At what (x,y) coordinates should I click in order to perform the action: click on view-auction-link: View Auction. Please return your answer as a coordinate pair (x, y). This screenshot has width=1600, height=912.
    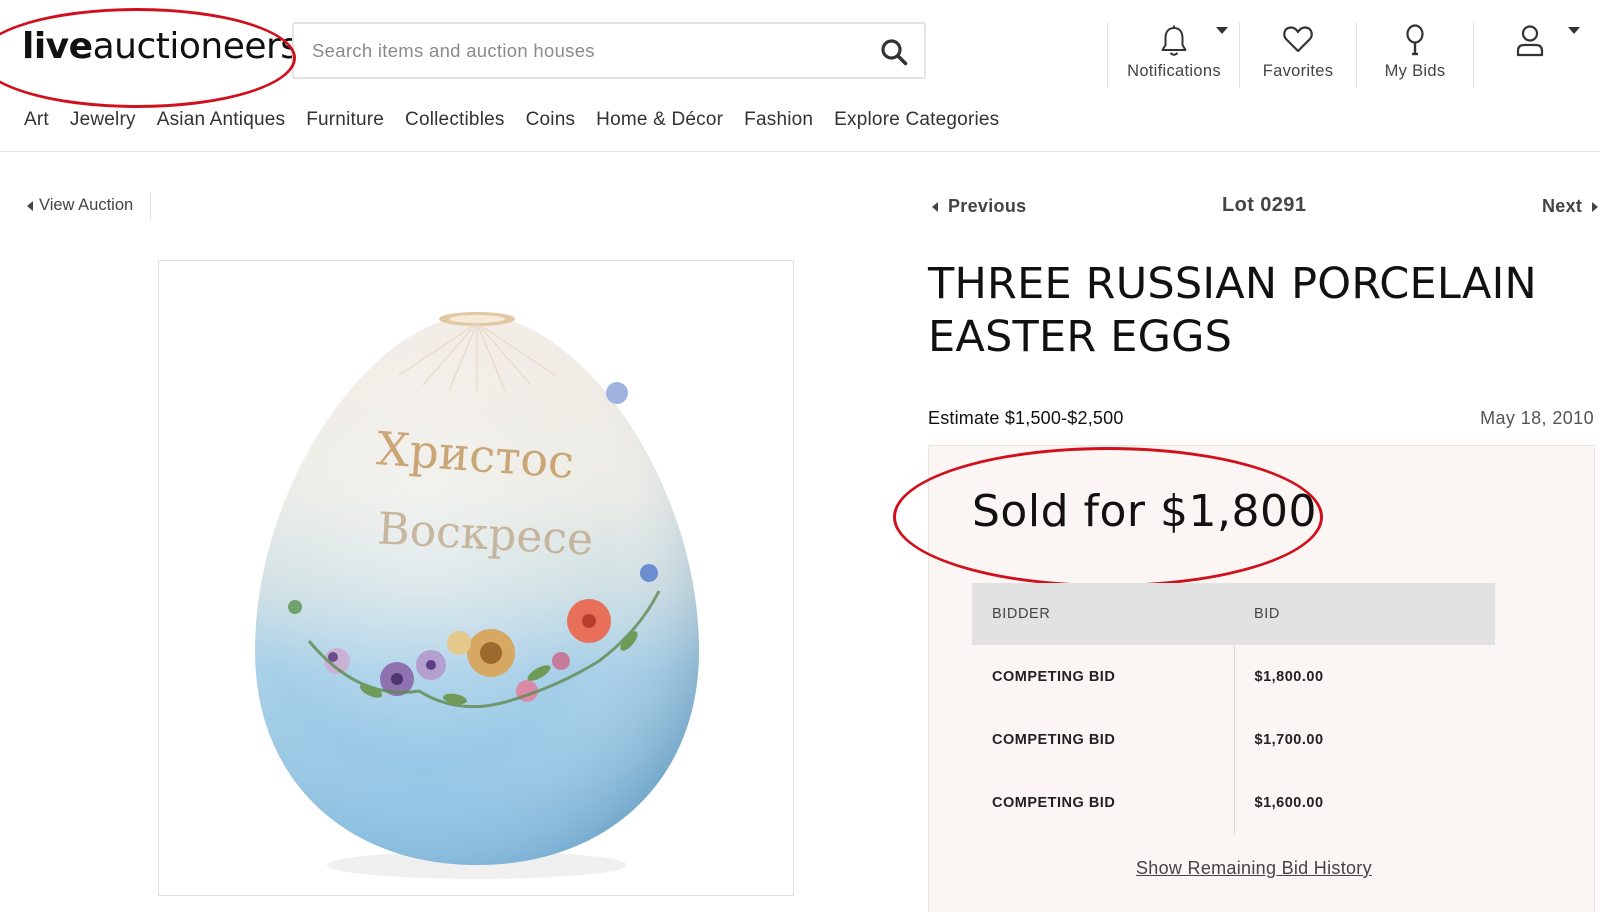
    Looking at the image, I should click on (80, 205).